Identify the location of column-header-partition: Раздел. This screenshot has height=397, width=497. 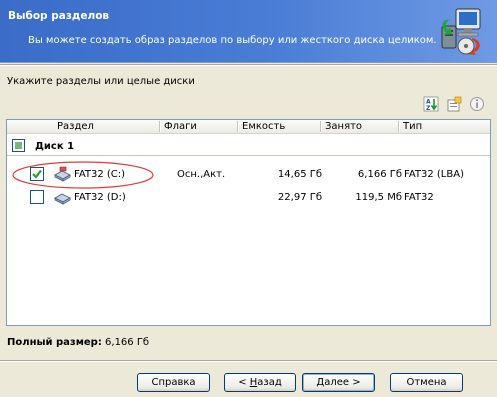
(75, 126).